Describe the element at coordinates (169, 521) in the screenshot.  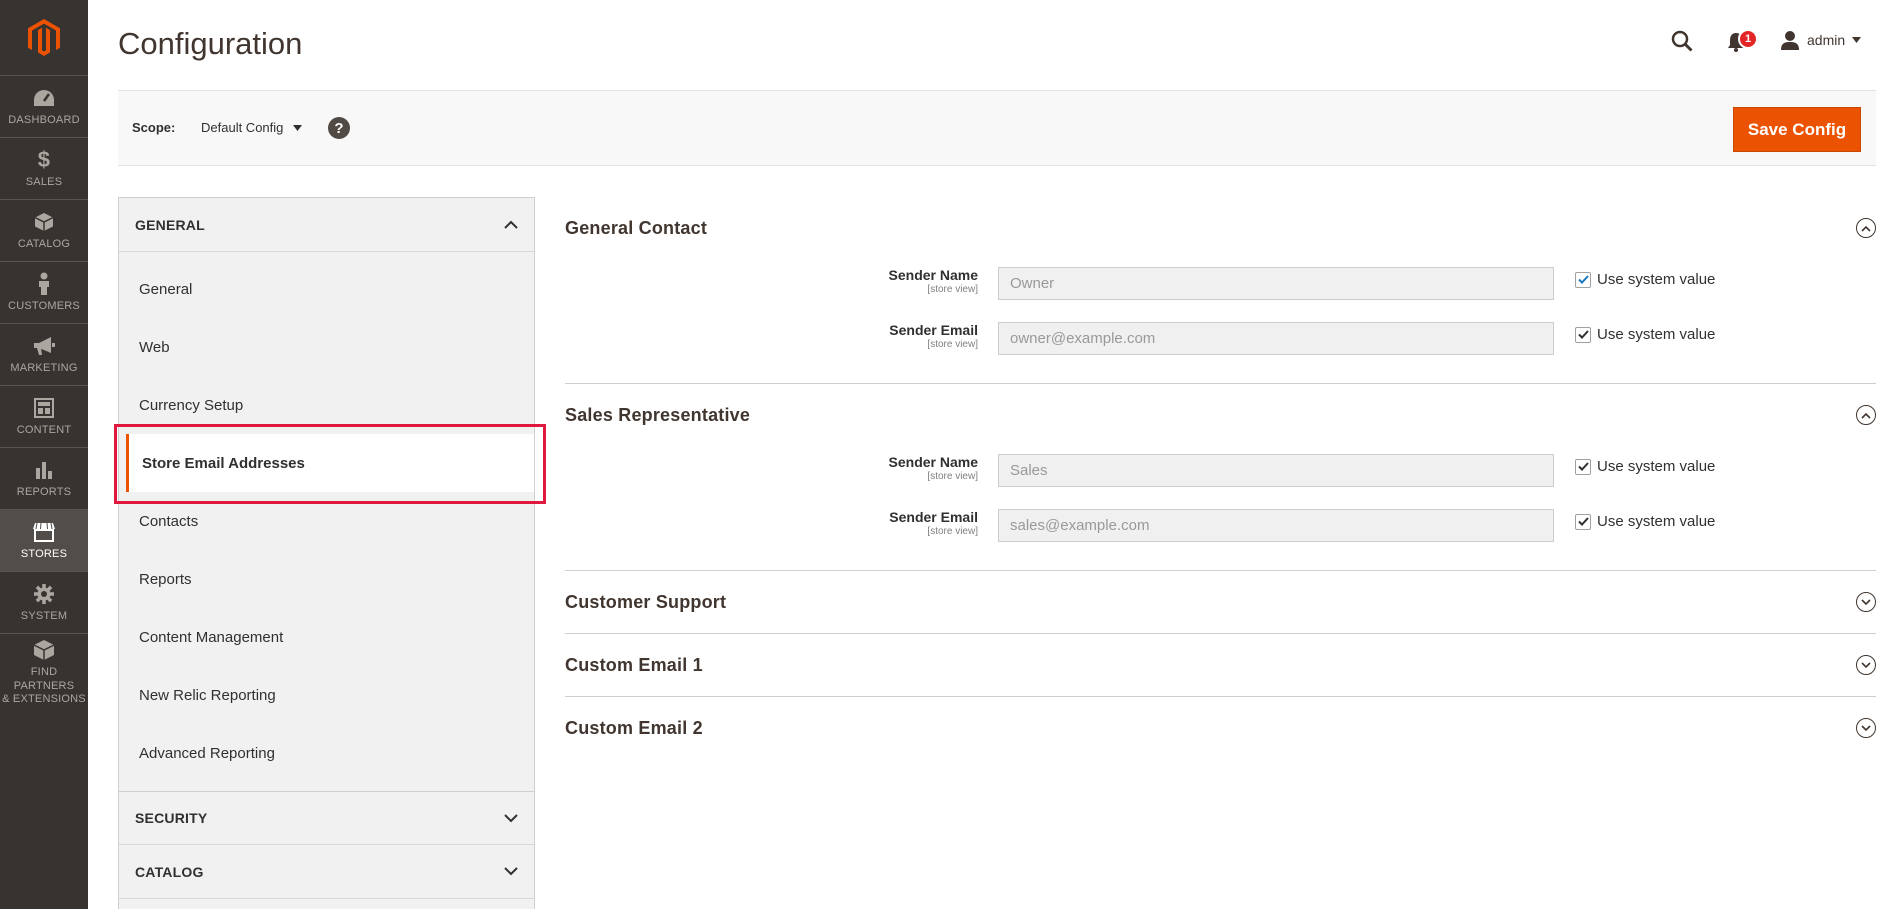
I see `tab-item-label: Contacts` at that location.